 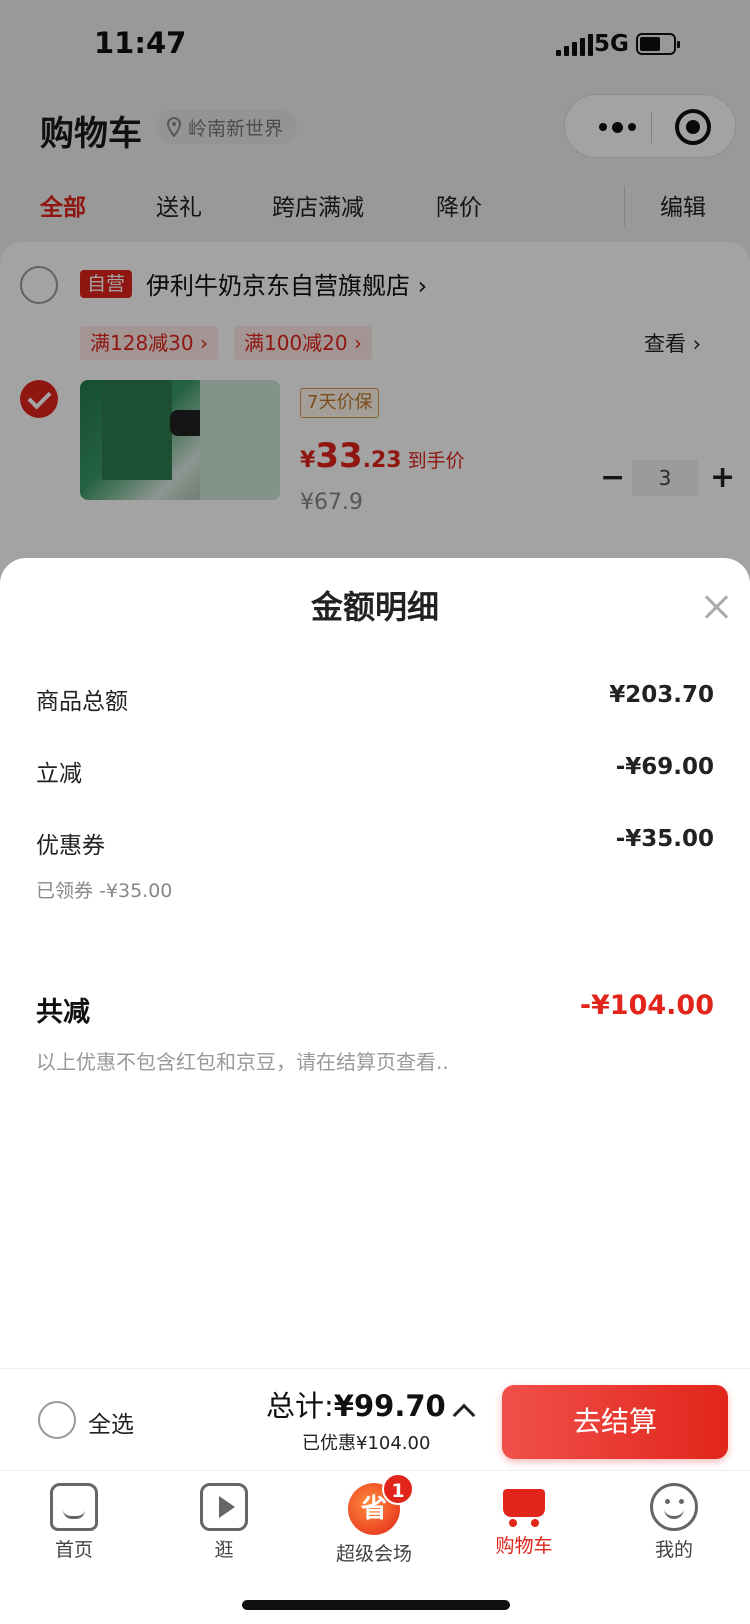 I want to click on subtotal-value: ¥203.70, so click(x=661, y=695).